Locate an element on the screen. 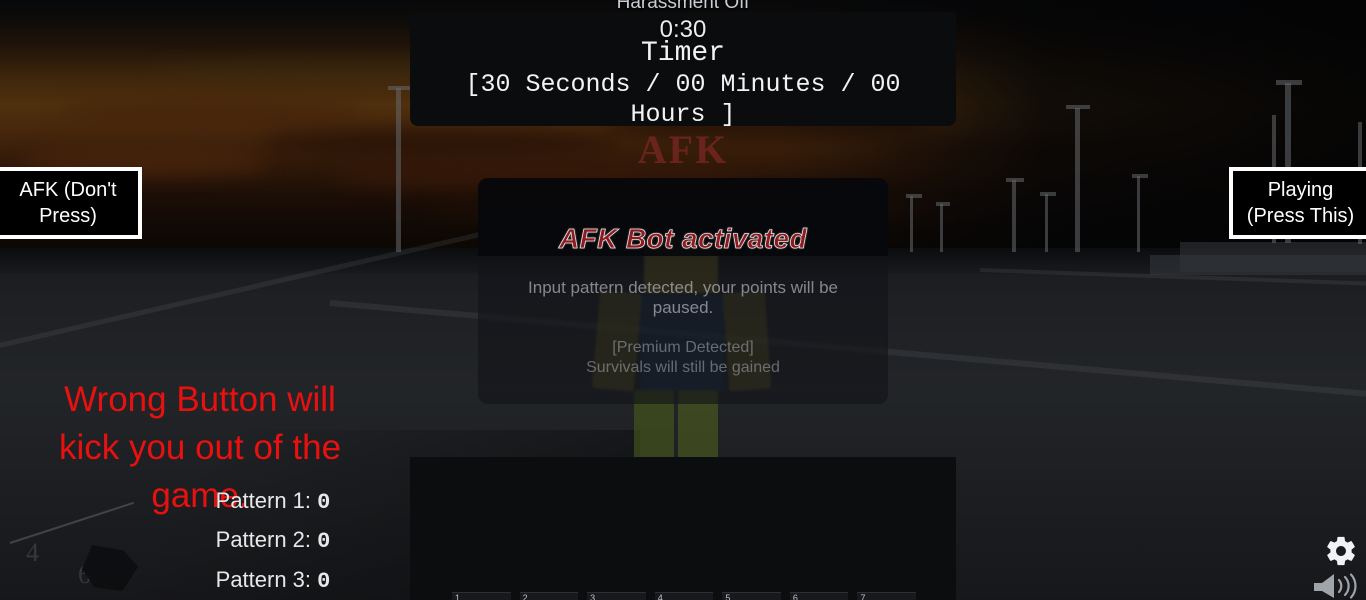 The image size is (1366, 600). hotbar-slot: 6 is located at coordinates (819, 596).